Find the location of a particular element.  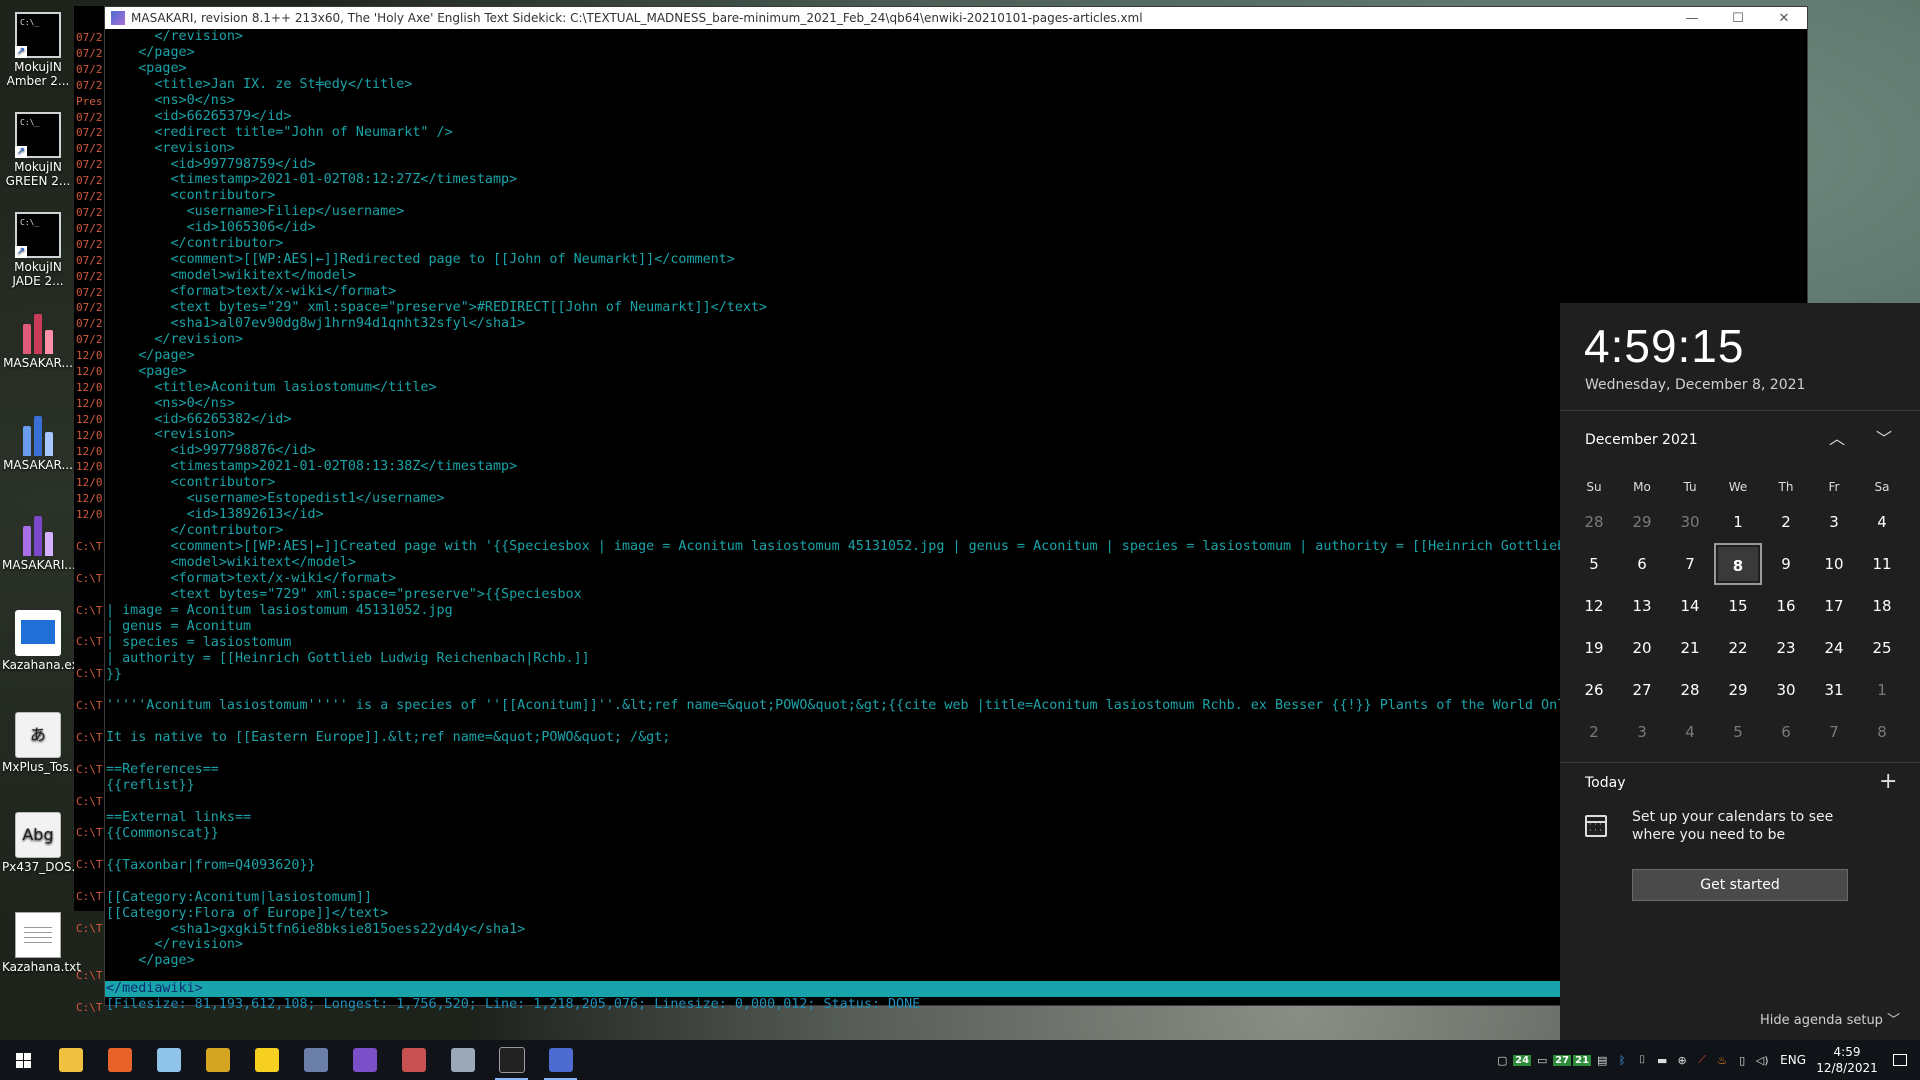

calendar-day: 15 is located at coordinates (1738, 606).